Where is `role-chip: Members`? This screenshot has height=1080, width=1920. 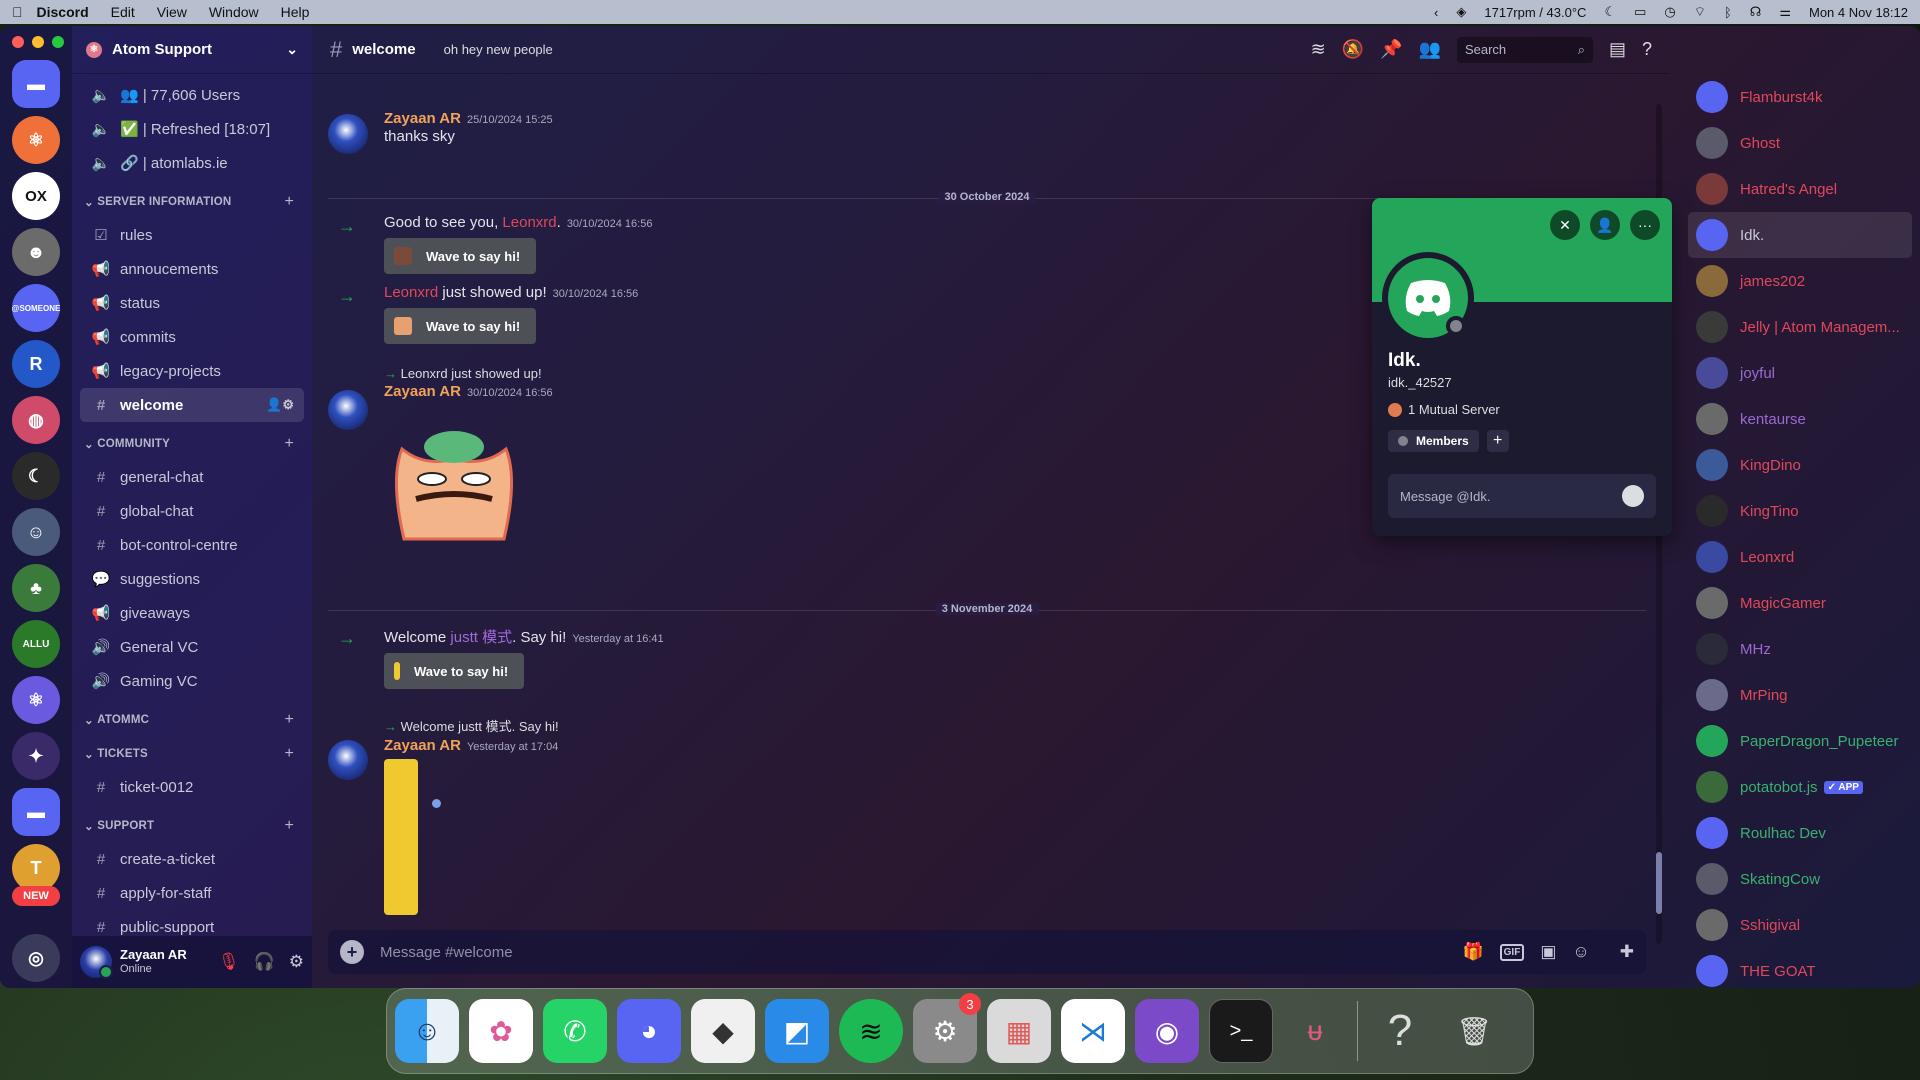
role-chip: Members is located at coordinates (1433, 441).